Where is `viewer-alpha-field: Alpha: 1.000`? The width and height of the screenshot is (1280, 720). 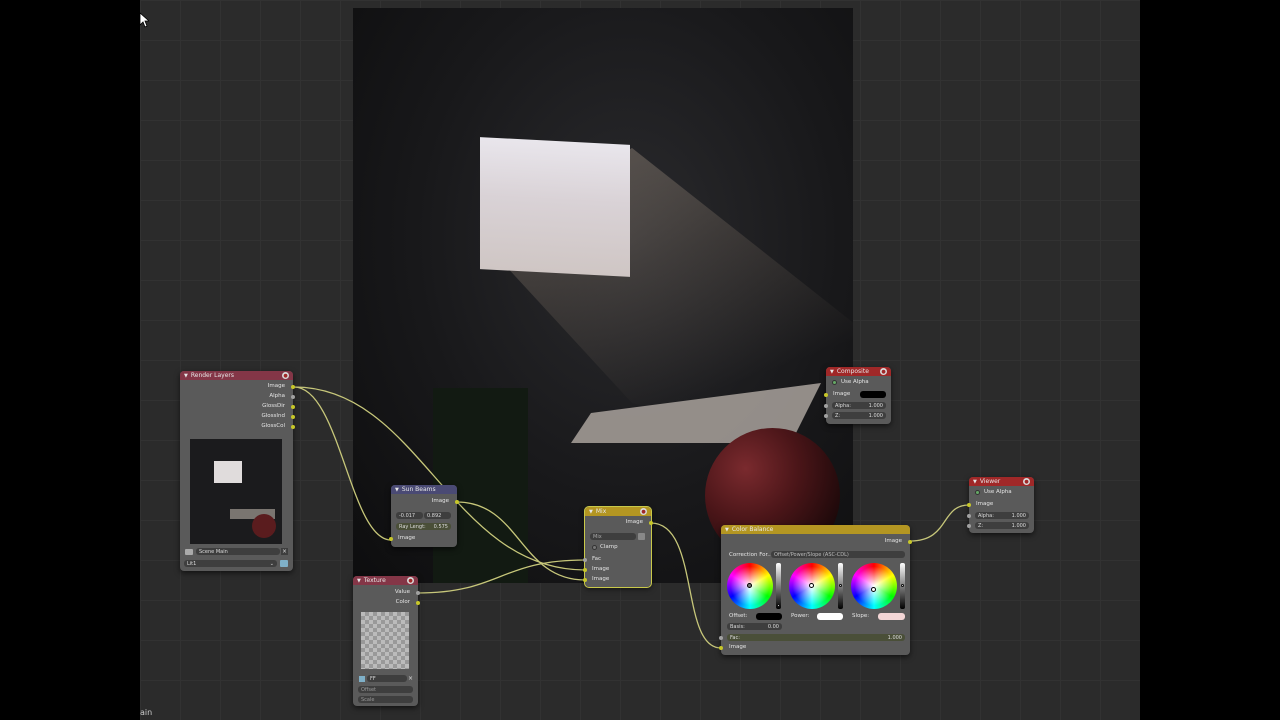
viewer-alpha-field: Alpha: 1.000 is located at coordinates (1002, 515).